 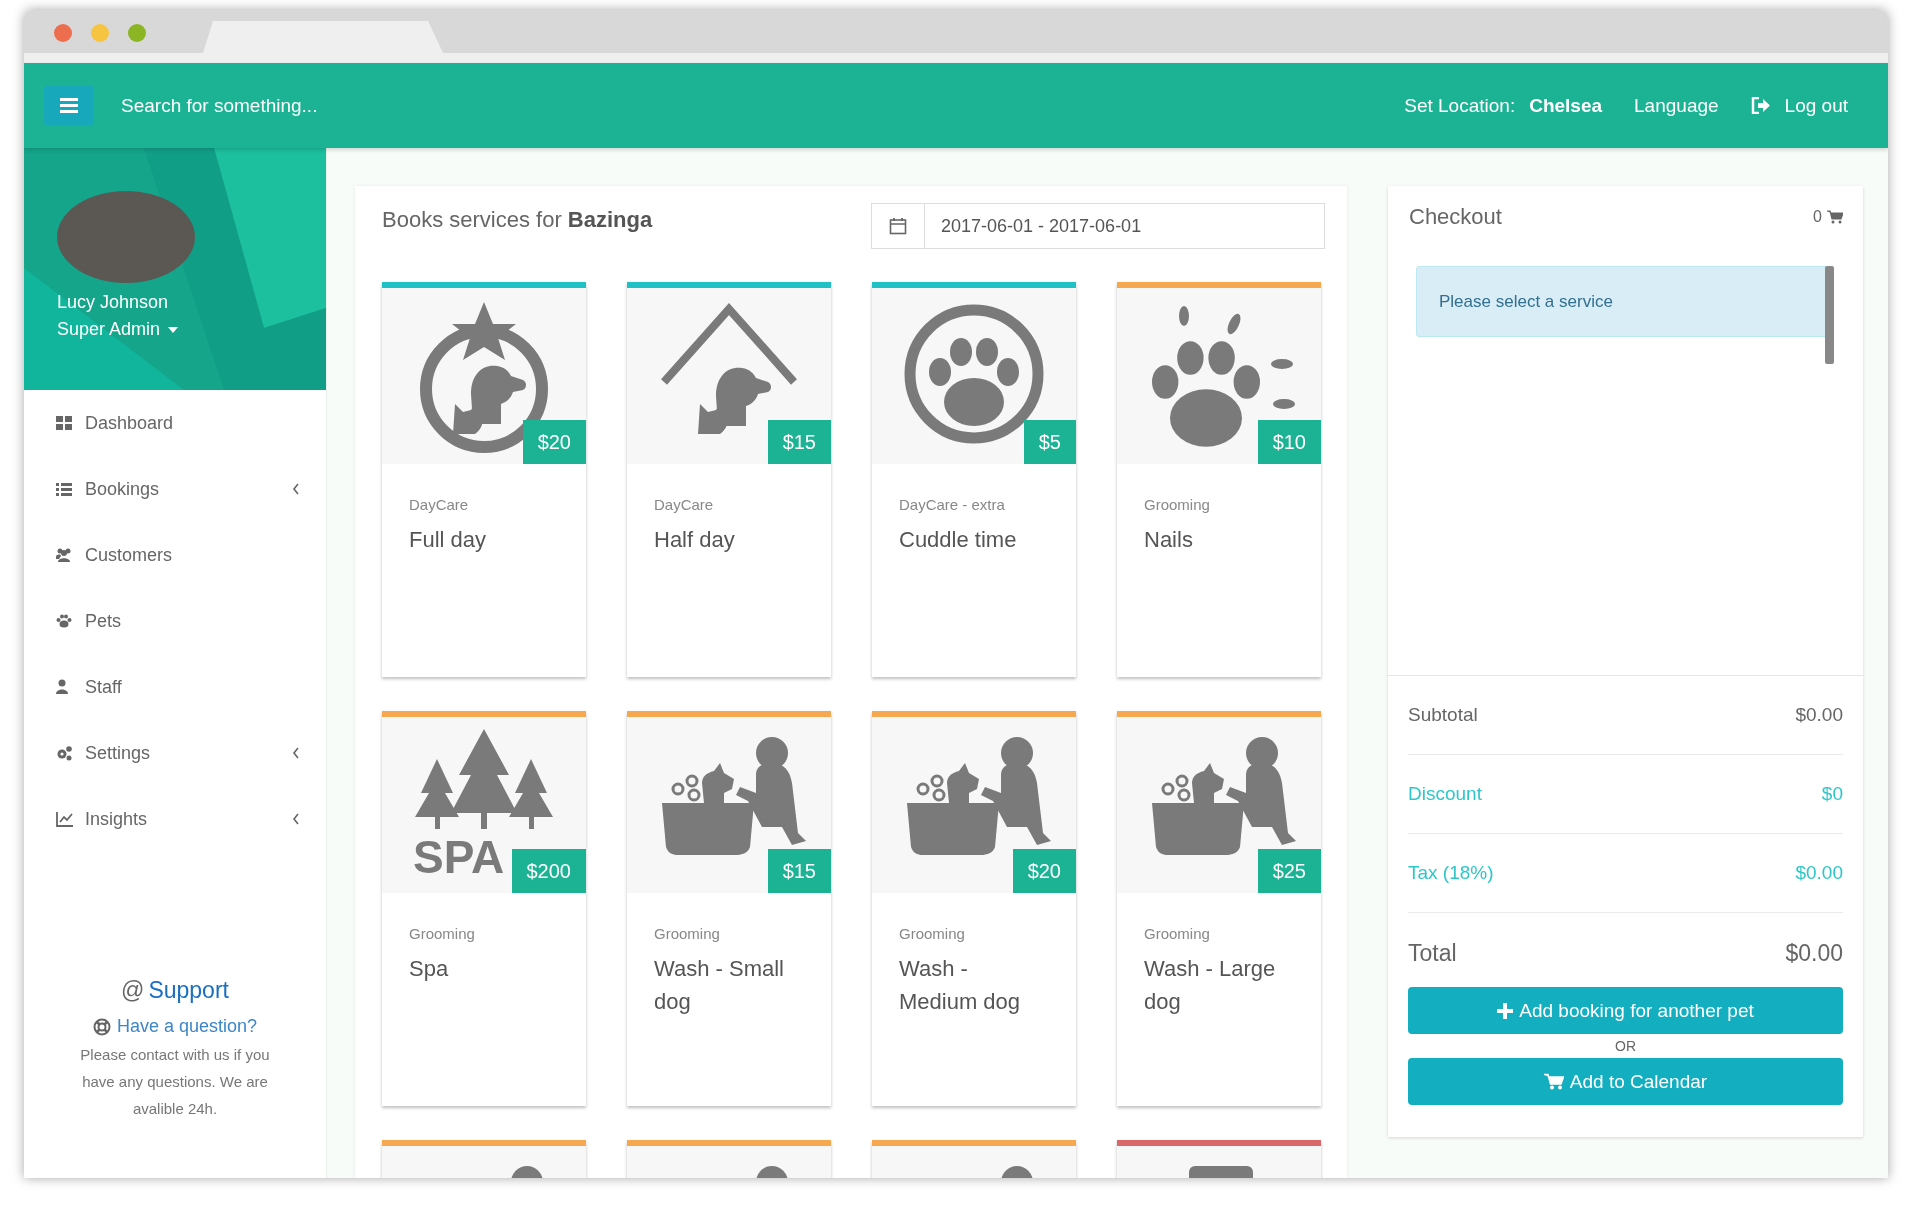 What do you see at coordinates (175, 555) in the screenshot?
I see `sidebar-item: Customers` at bounding box center [175, 555].